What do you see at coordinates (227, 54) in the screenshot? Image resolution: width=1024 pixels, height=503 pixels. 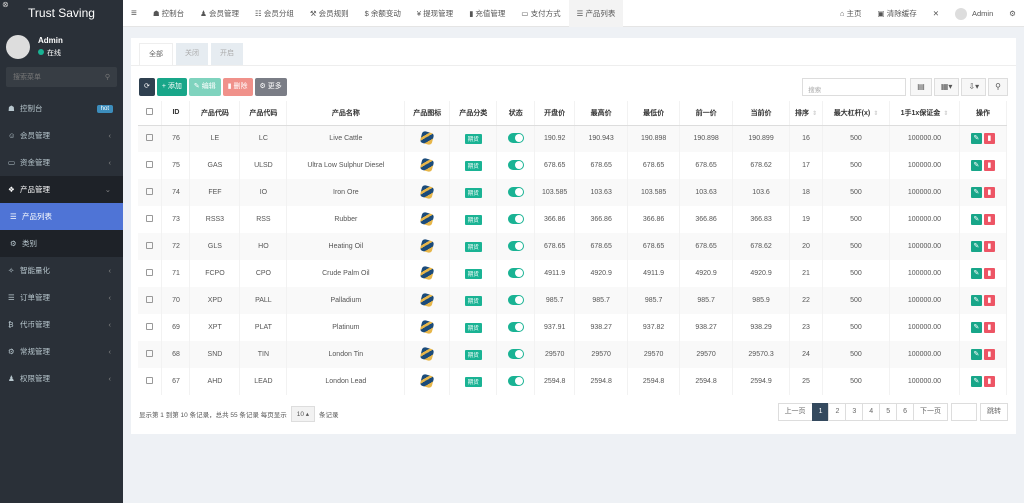 I see `tab-open: 开启` at bounding box center [227, 54].